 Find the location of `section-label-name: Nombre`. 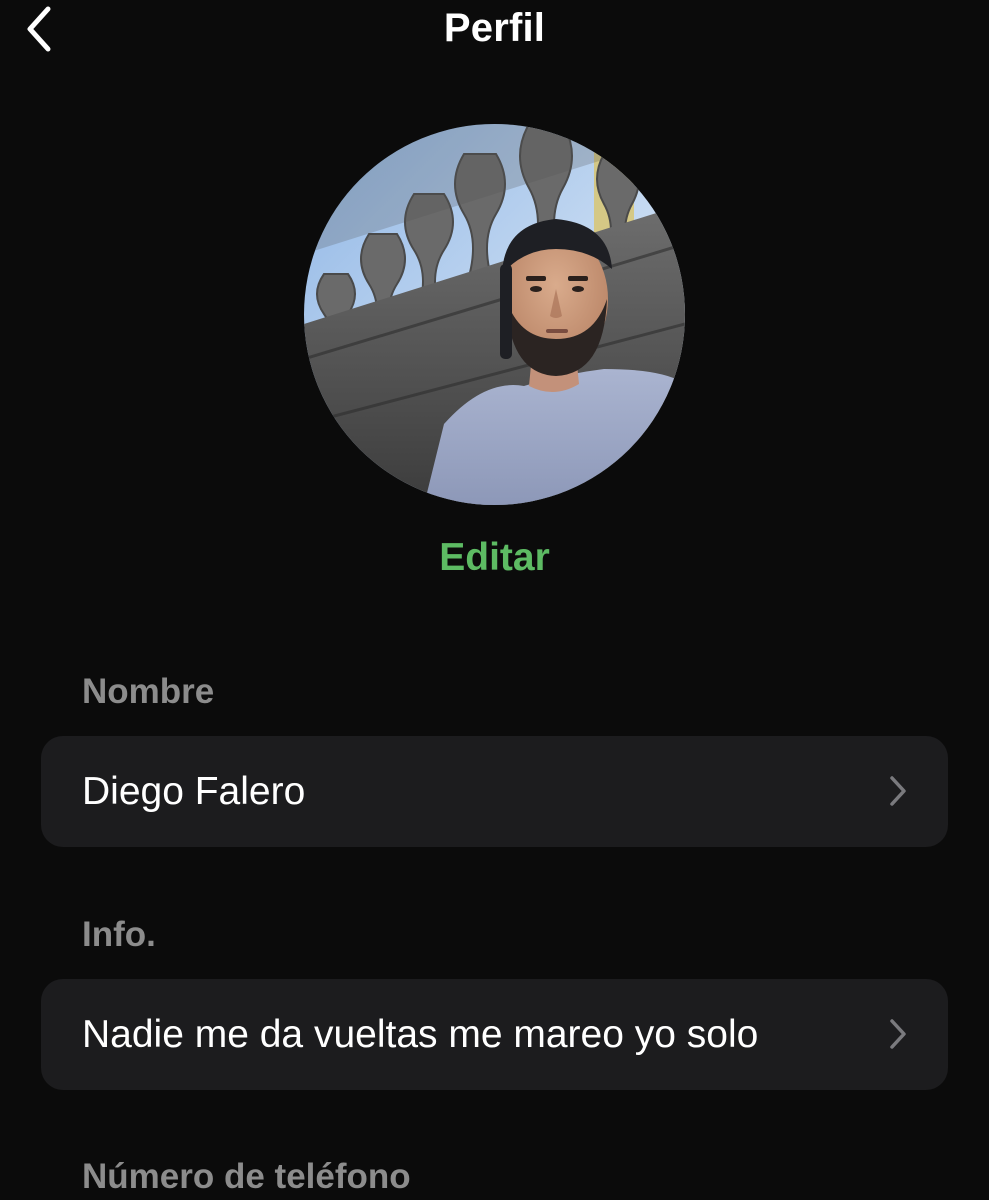

section-label-name: Nombre is located at coordinates (148, 691).